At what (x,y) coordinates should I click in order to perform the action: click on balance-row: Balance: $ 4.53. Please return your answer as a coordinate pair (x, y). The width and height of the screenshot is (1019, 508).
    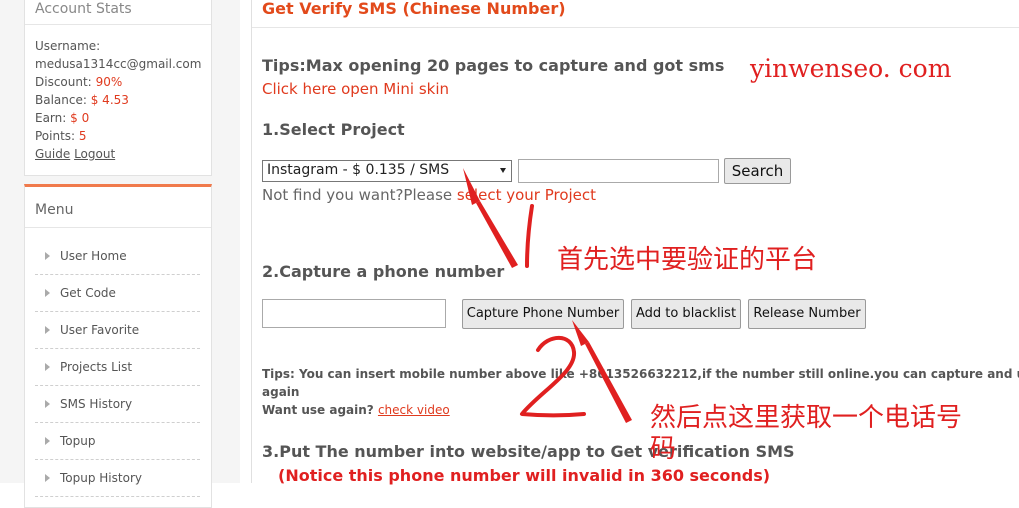
    Looking at the image, I should click on (82, 100).